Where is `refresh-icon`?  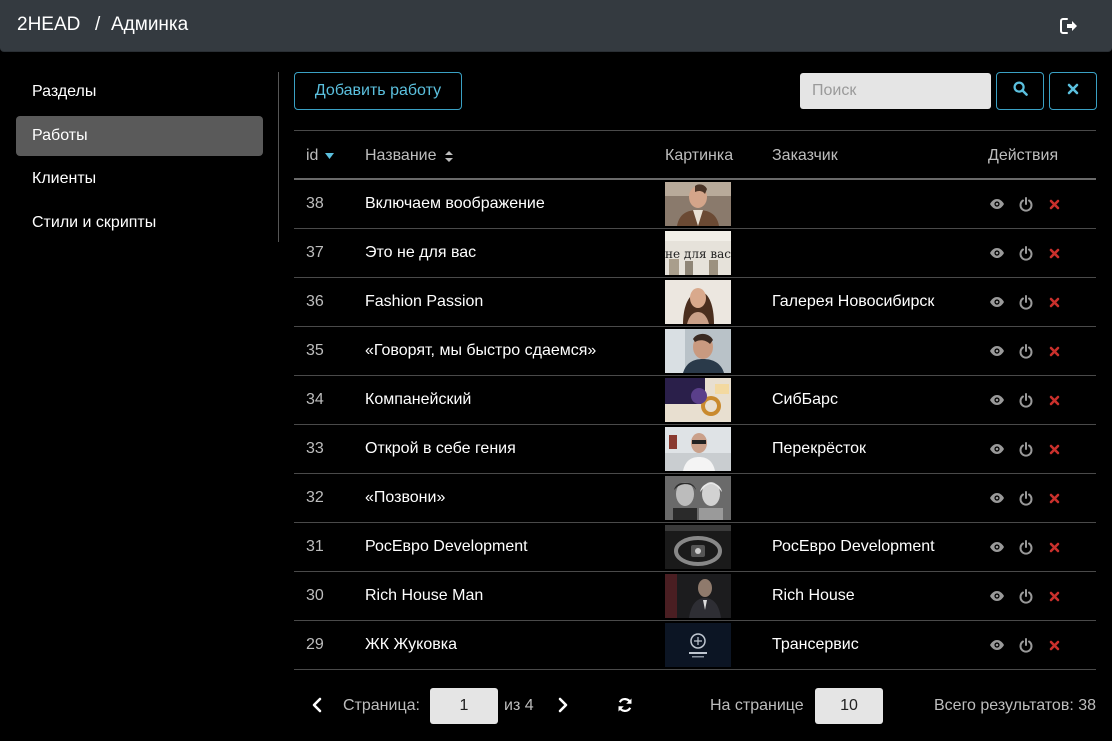 refresh-icon is located at coordinates (625, 707).